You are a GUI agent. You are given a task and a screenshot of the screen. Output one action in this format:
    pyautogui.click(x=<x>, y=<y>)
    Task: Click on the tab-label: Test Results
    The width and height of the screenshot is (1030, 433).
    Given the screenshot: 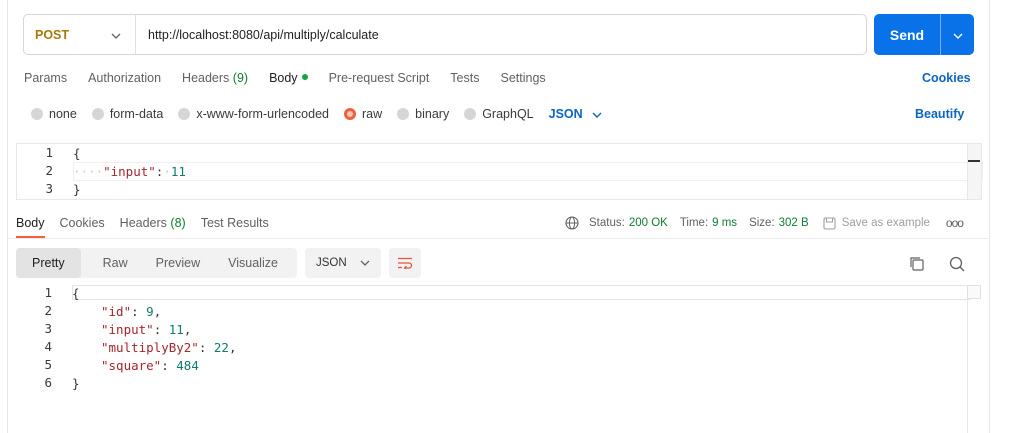 What is the action you would take?
    pyautogui.click(x=234, y=223)
    